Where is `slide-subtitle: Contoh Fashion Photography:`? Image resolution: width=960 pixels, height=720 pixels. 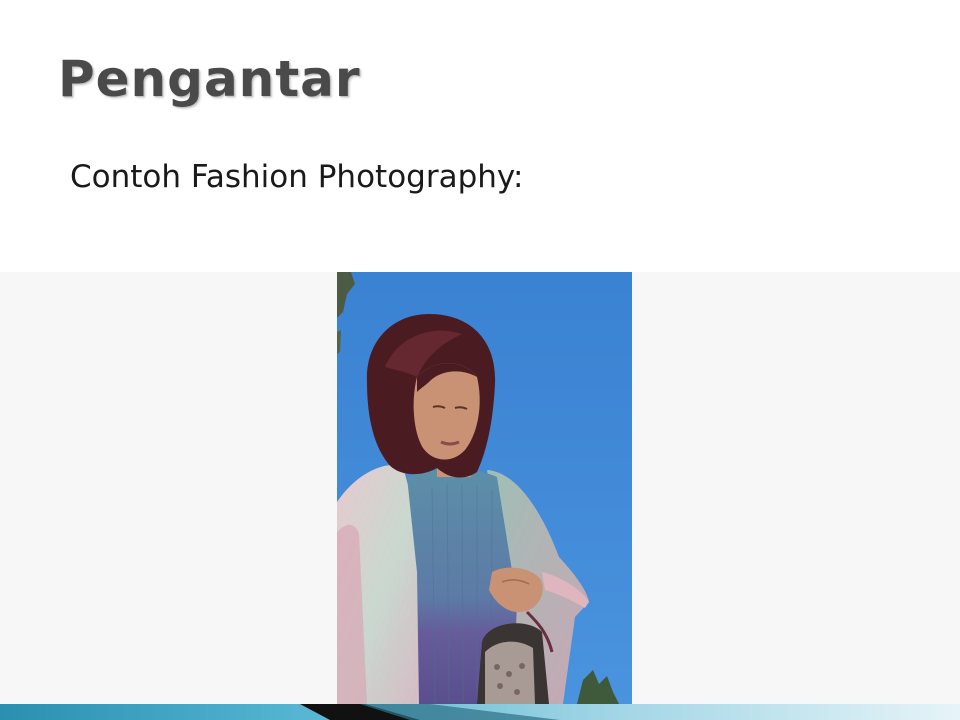 slide-subtitle: Contoh Fashion Photography: is located at coordinates (297, 177).